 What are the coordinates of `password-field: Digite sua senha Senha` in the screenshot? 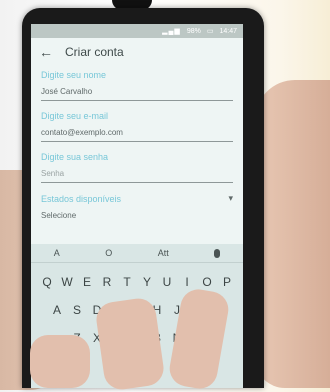 It's located at (137, 167).